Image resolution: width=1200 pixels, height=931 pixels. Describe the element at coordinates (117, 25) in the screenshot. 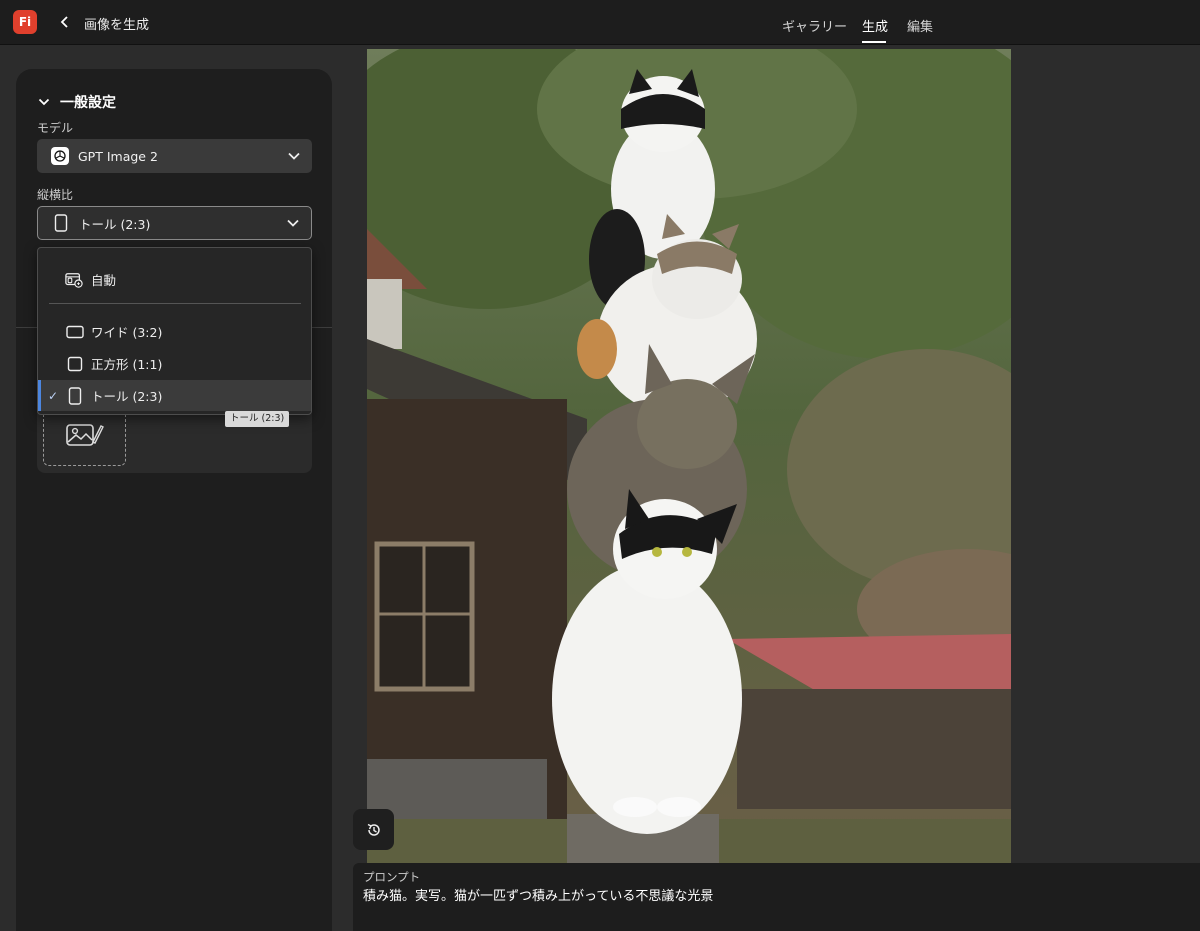

I see `page-title: 画像を生成` at that location.